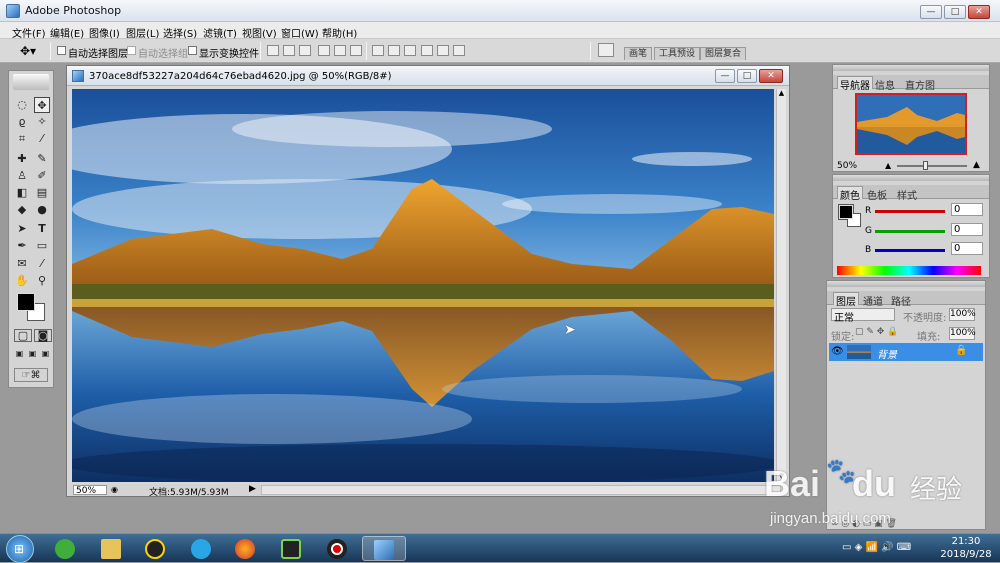 This screenshot has height=563, width=1000. I want to click on align-hcenter-icon, so click(340, 50).